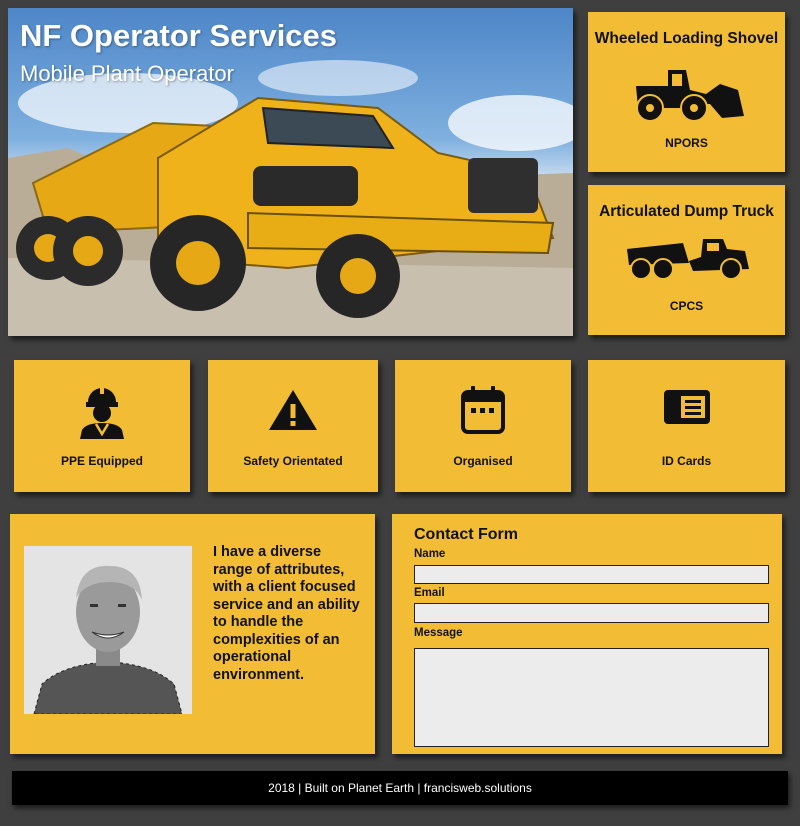 This screenshot has width=800, height=826. What do you see at coordinates (686, 426) in the screenshot?
I see `feature-card-id-cards: ID Cards` at bounding box center [686, 426].